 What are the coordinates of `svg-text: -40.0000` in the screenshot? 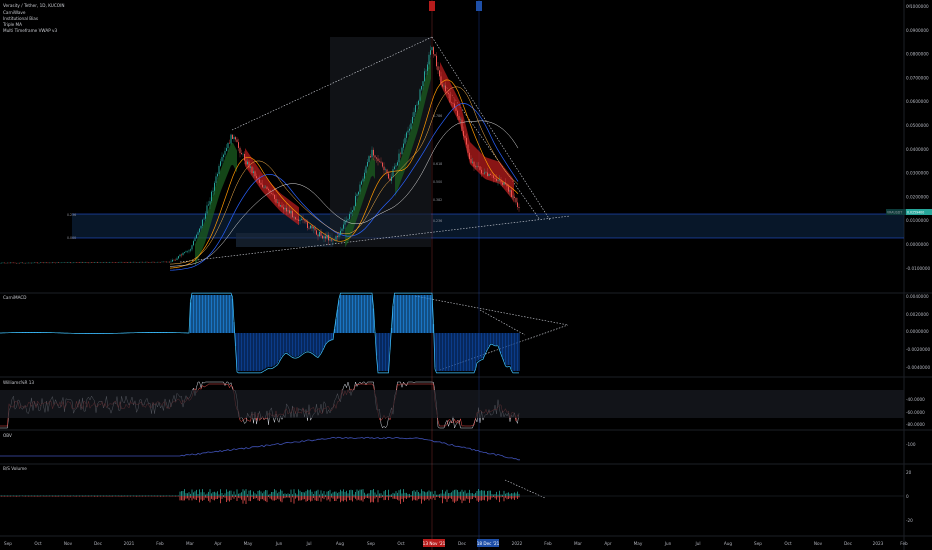 It's located at (915, 399).